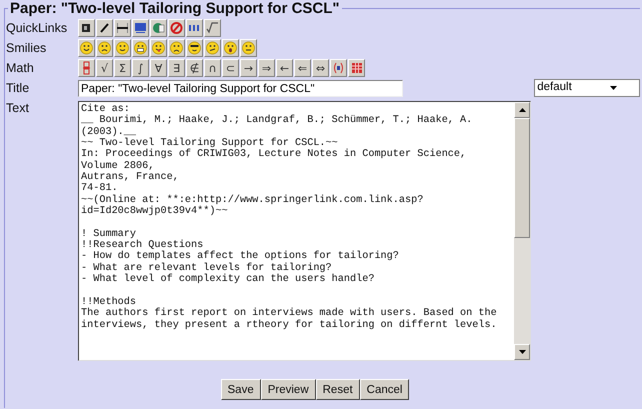 The height and width of the screenshot is (409, 642). What do you see at coordinates (175, 8) in the screenshot?
I see `form-title: Paper: "Two-level Tailoring Support for CSCL"` at bounding box center [175, 8].